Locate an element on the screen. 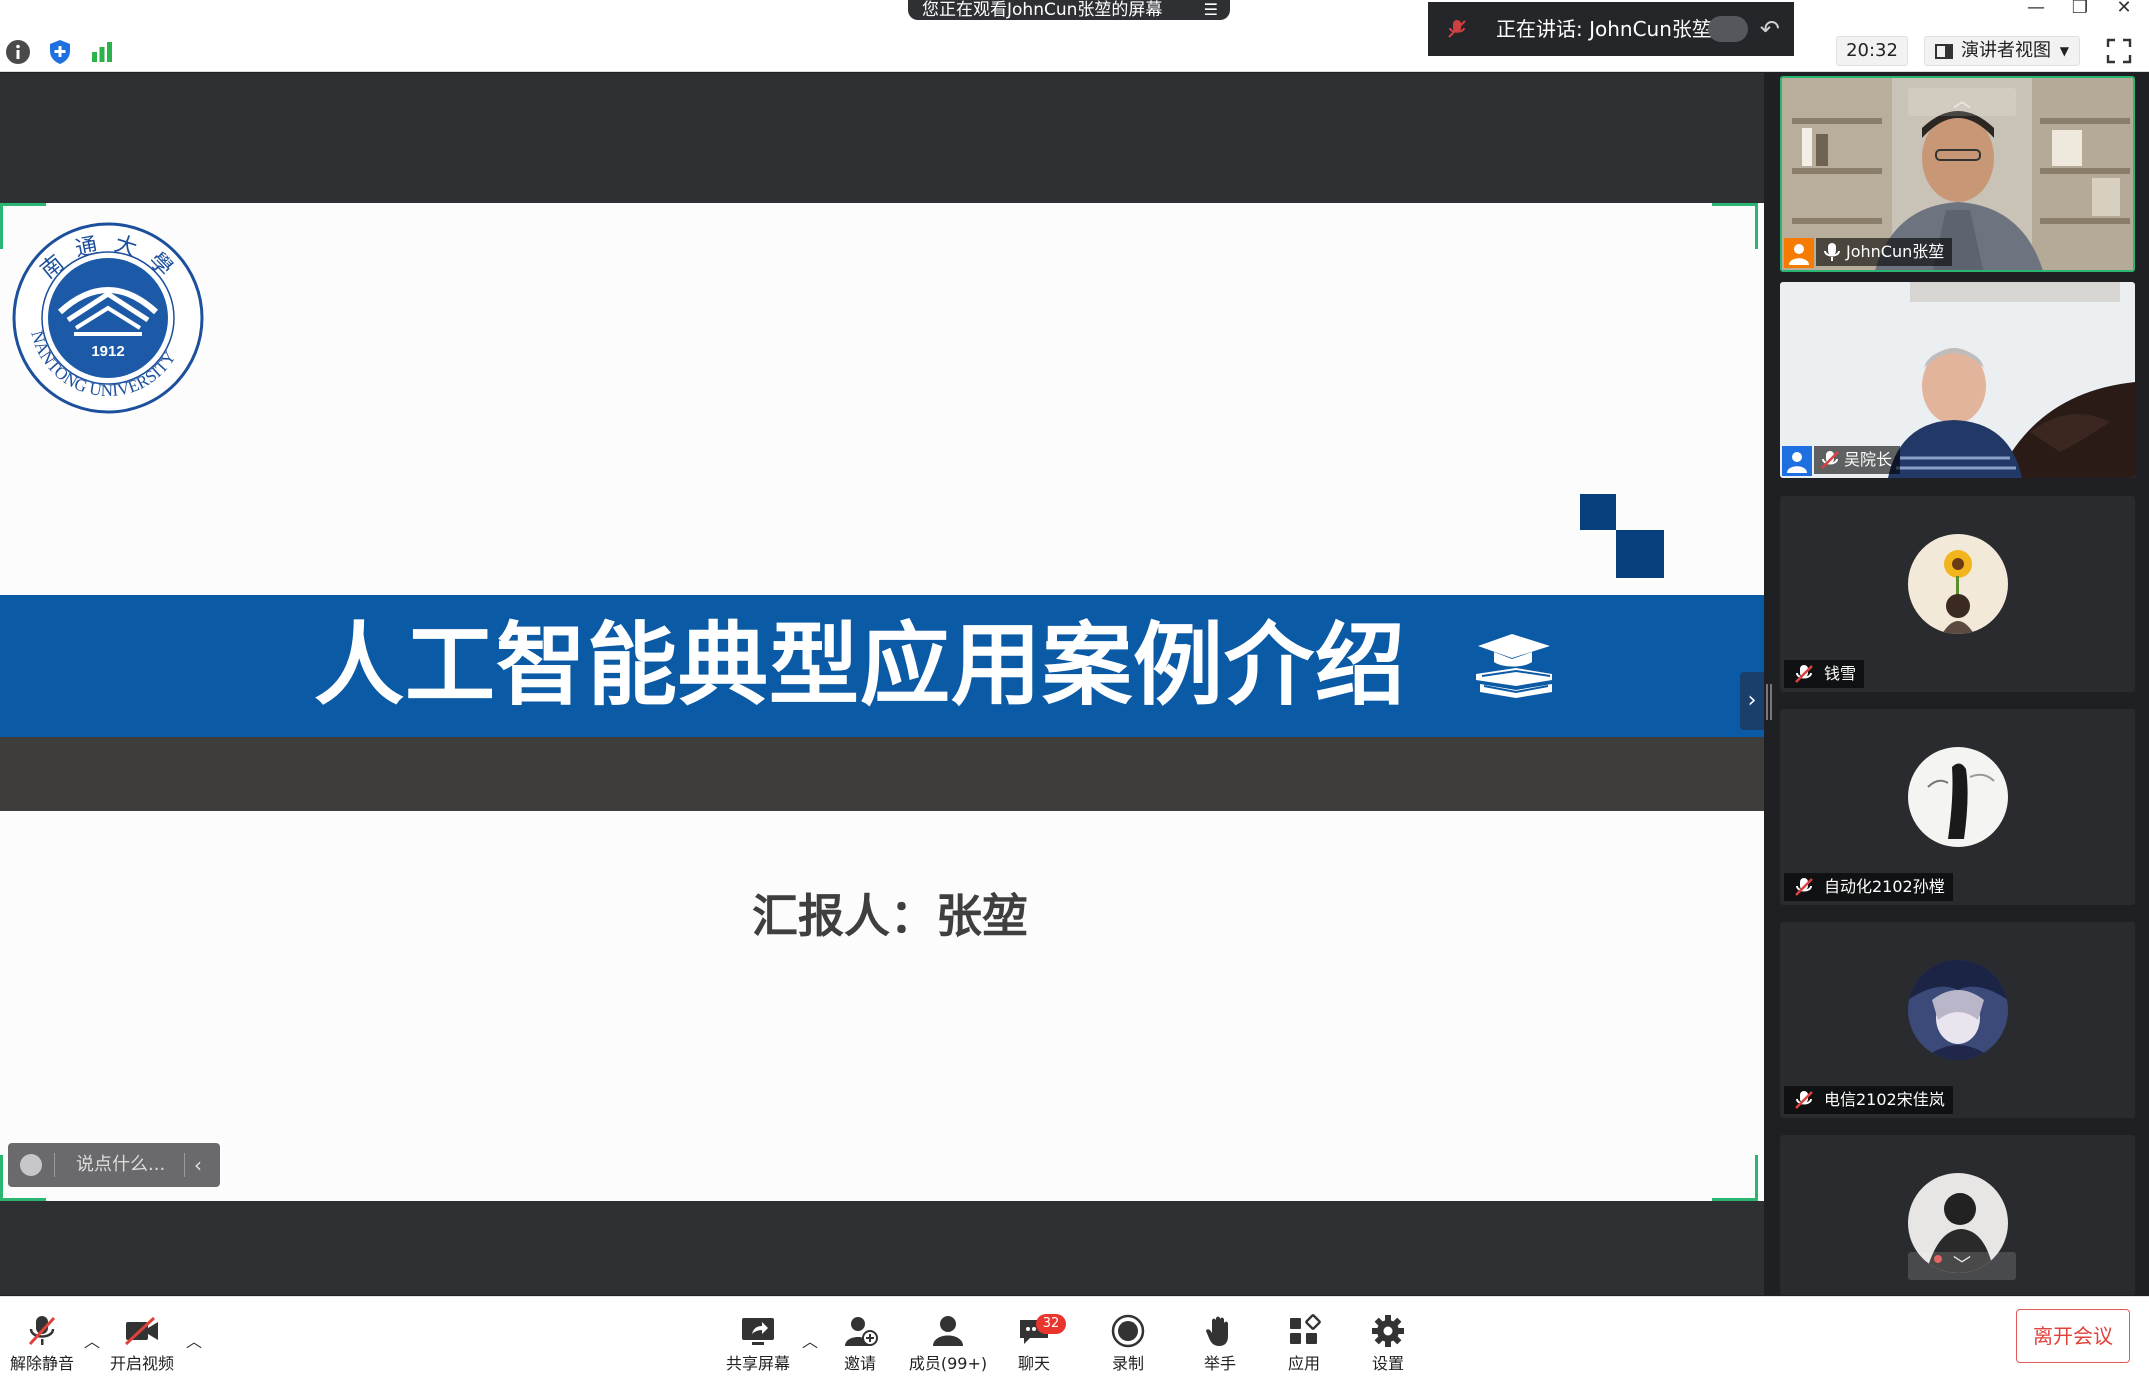  invite-label: 邀请 is located at coordinates (859, 1363).